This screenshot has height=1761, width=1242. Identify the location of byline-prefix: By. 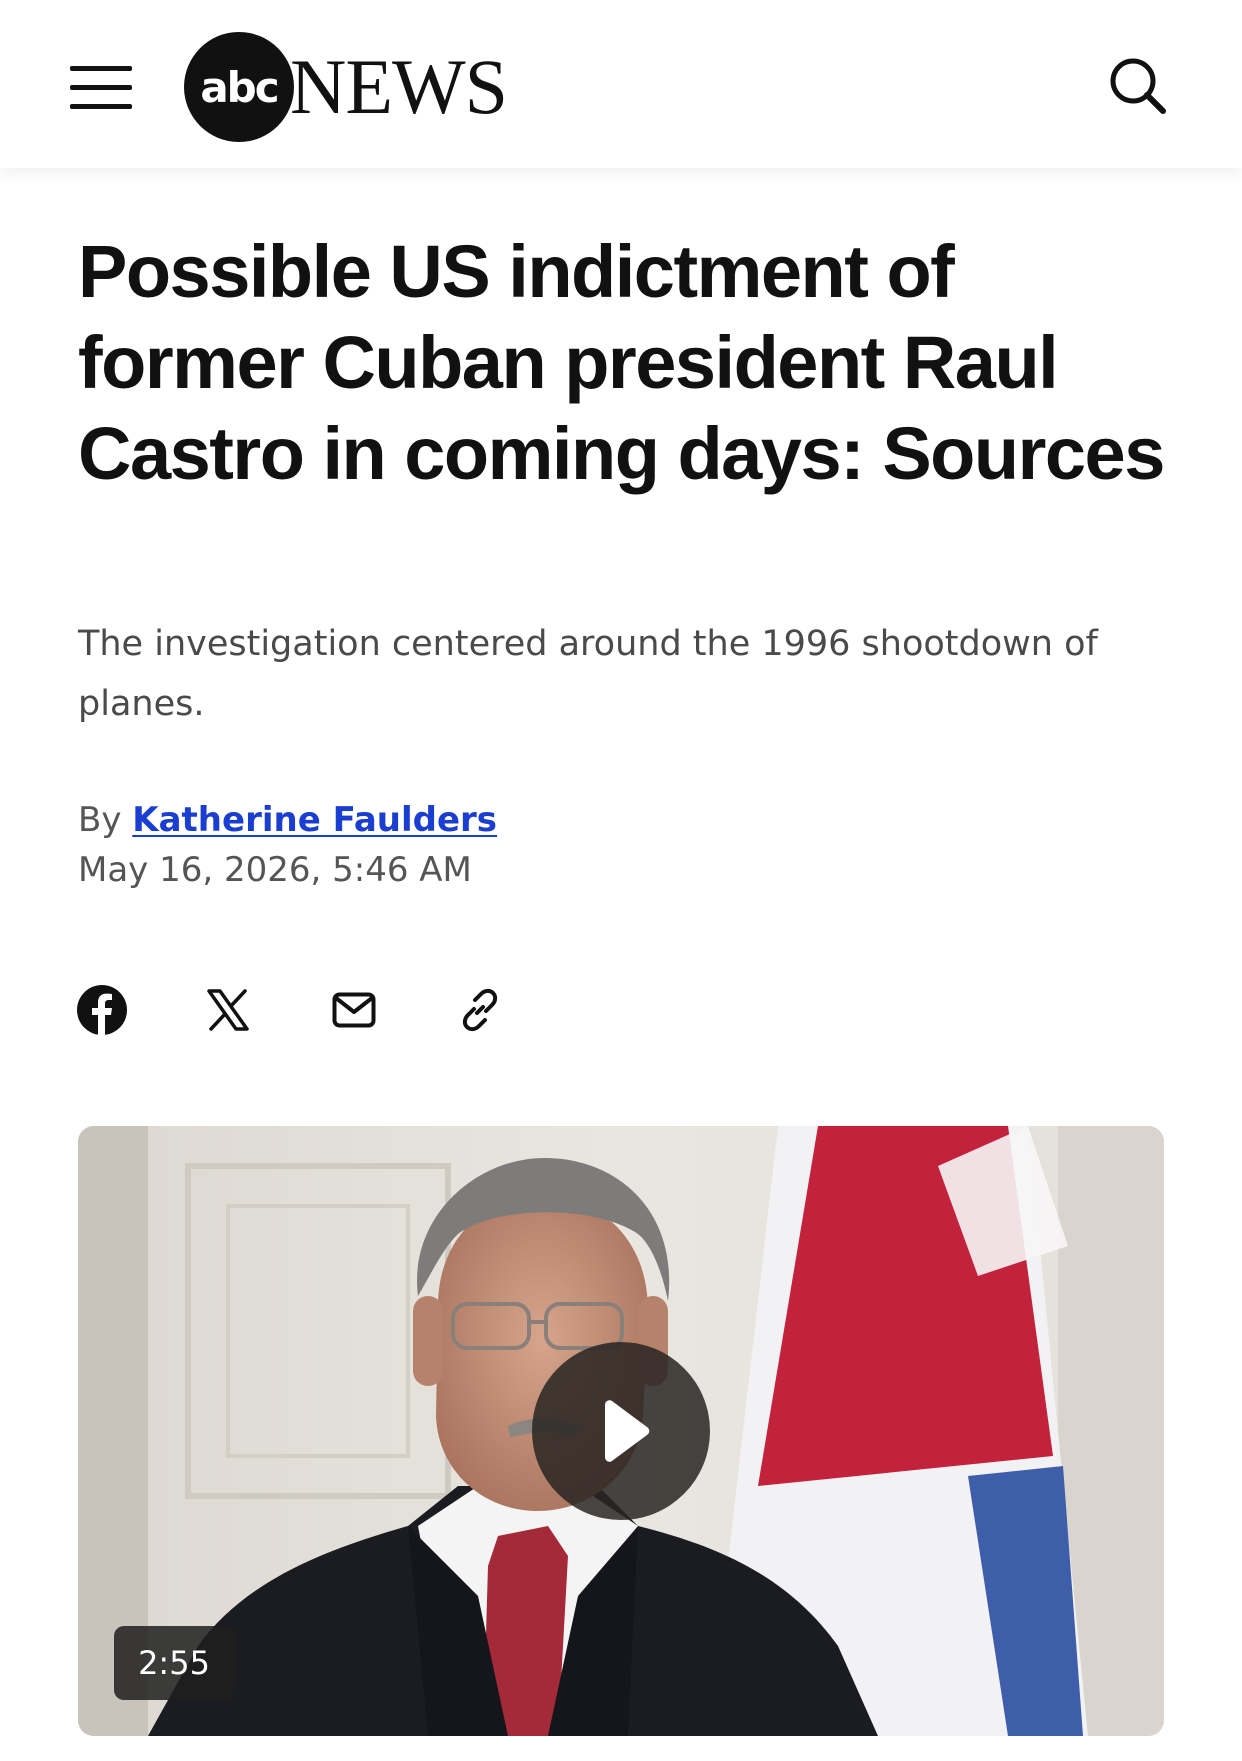
(100, 820).